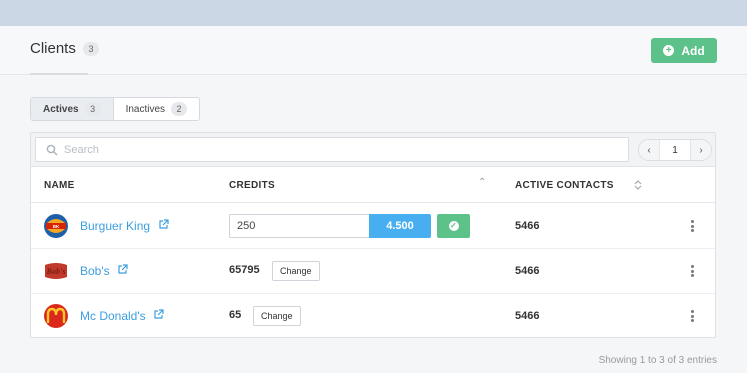  What do you see at coordinates (115, 226) in the screenshot?
I see `client-link: Burguer King` at bounding box center [115, 226].